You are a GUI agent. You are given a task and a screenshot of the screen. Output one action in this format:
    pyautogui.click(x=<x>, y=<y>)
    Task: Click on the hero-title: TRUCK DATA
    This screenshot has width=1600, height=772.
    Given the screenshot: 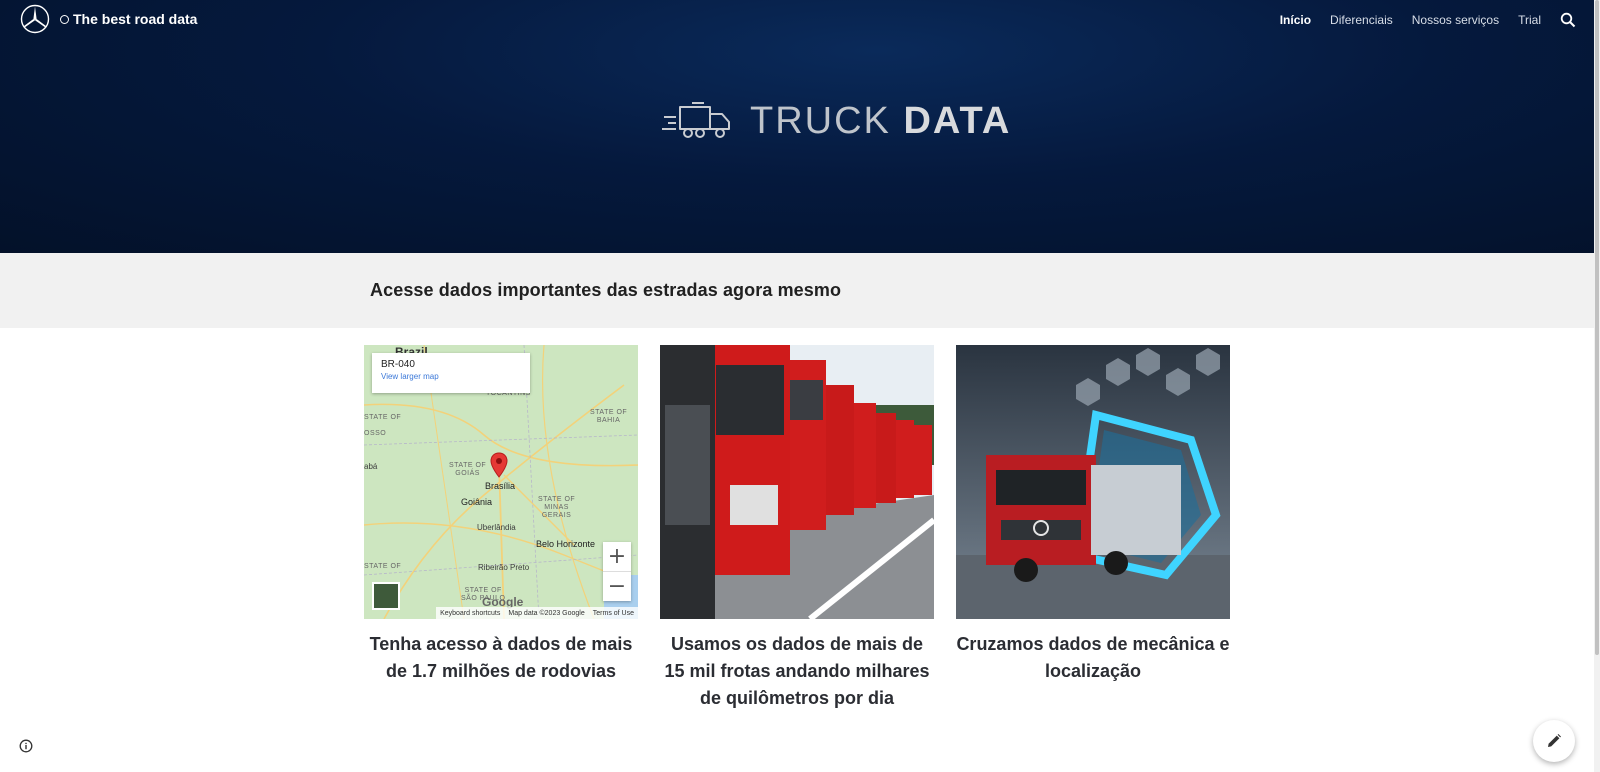 What is the action you would take?
    pyautogui.click(x=880, y=121)
    